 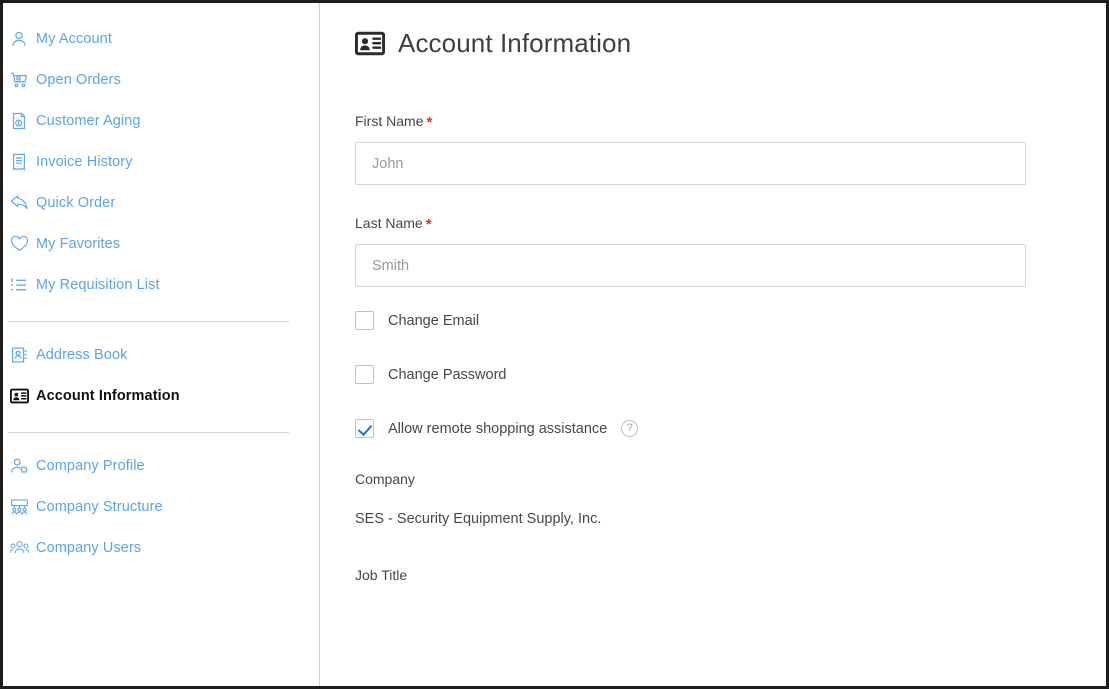 I want to click on sidebar-item-label: Company Structure, so click(x=99, y=507).